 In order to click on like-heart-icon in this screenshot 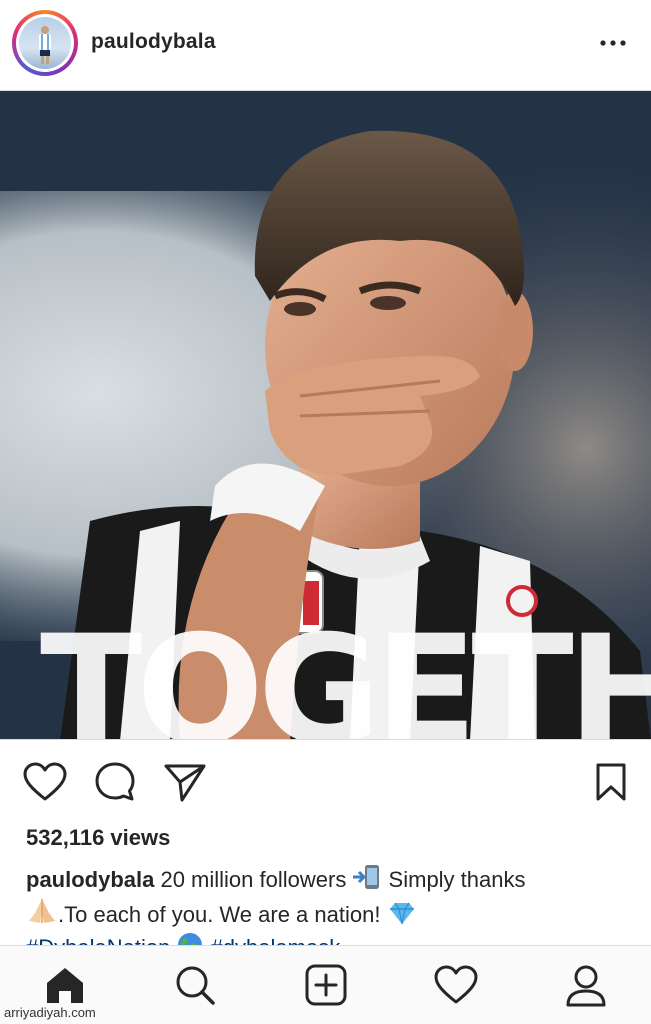, I will do `click(45, 782)`.